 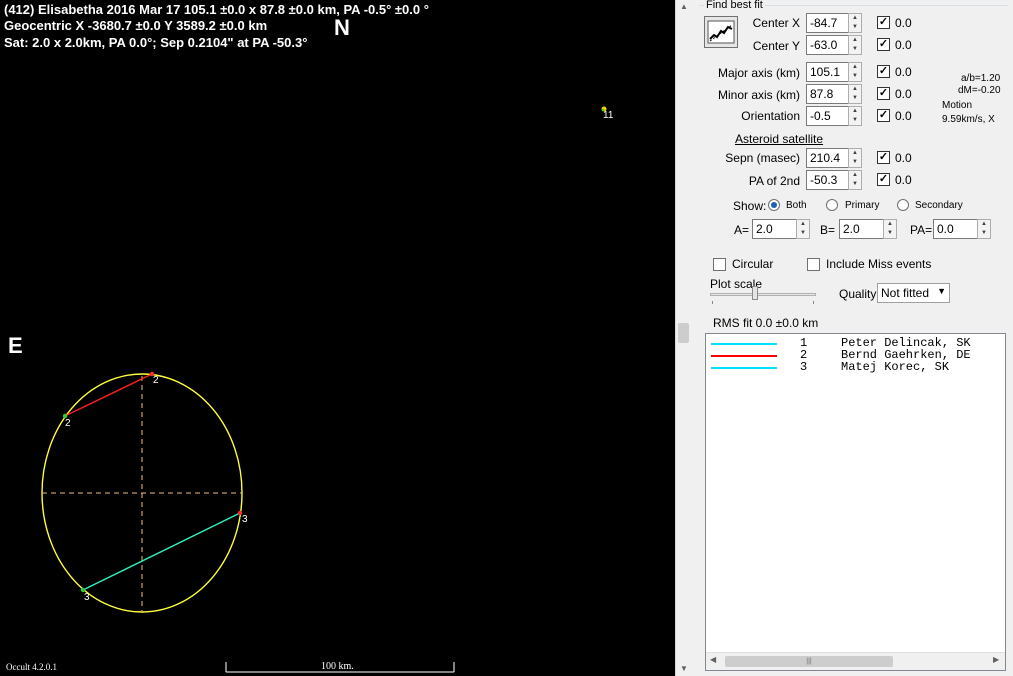 What do you see at coordinates (957, 105) in the screenshot?
I see `motion-label: Motion` at bounding box center [957, 105].